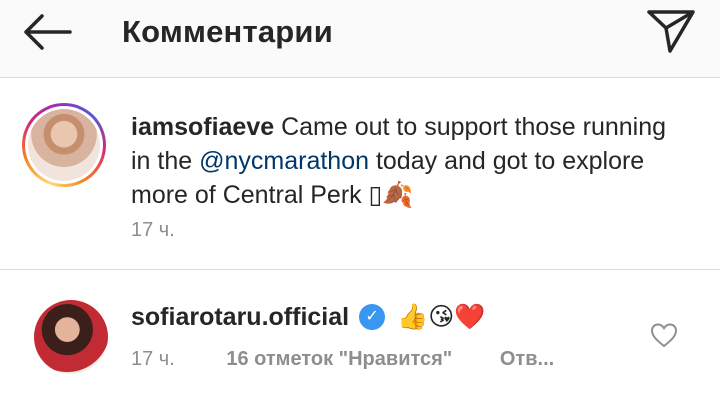 The height and width of the screenshot is (405, 720). I want to click on comment-username: sofiarotaru.official, so click(240, 317).